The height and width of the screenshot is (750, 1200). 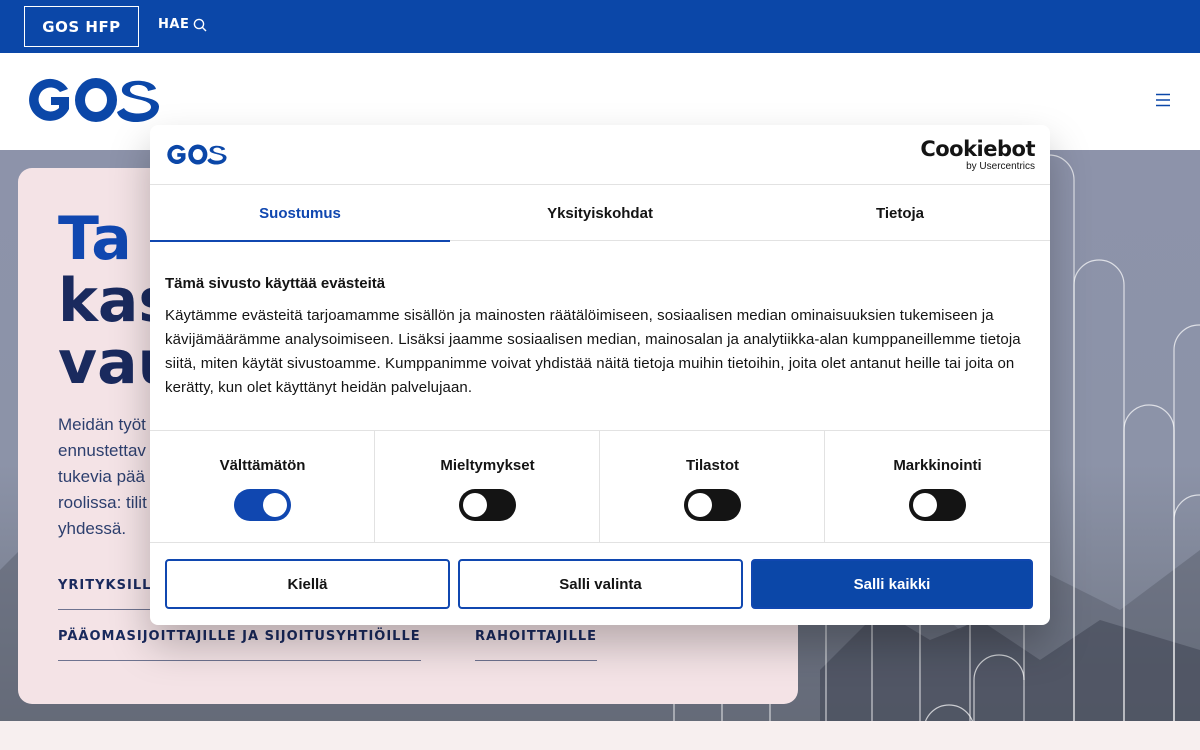 What do you see at coordinates (1163, 100) in the screenshot?
I see `hamburger-menu-icon` at bounding box center [1163, 100].